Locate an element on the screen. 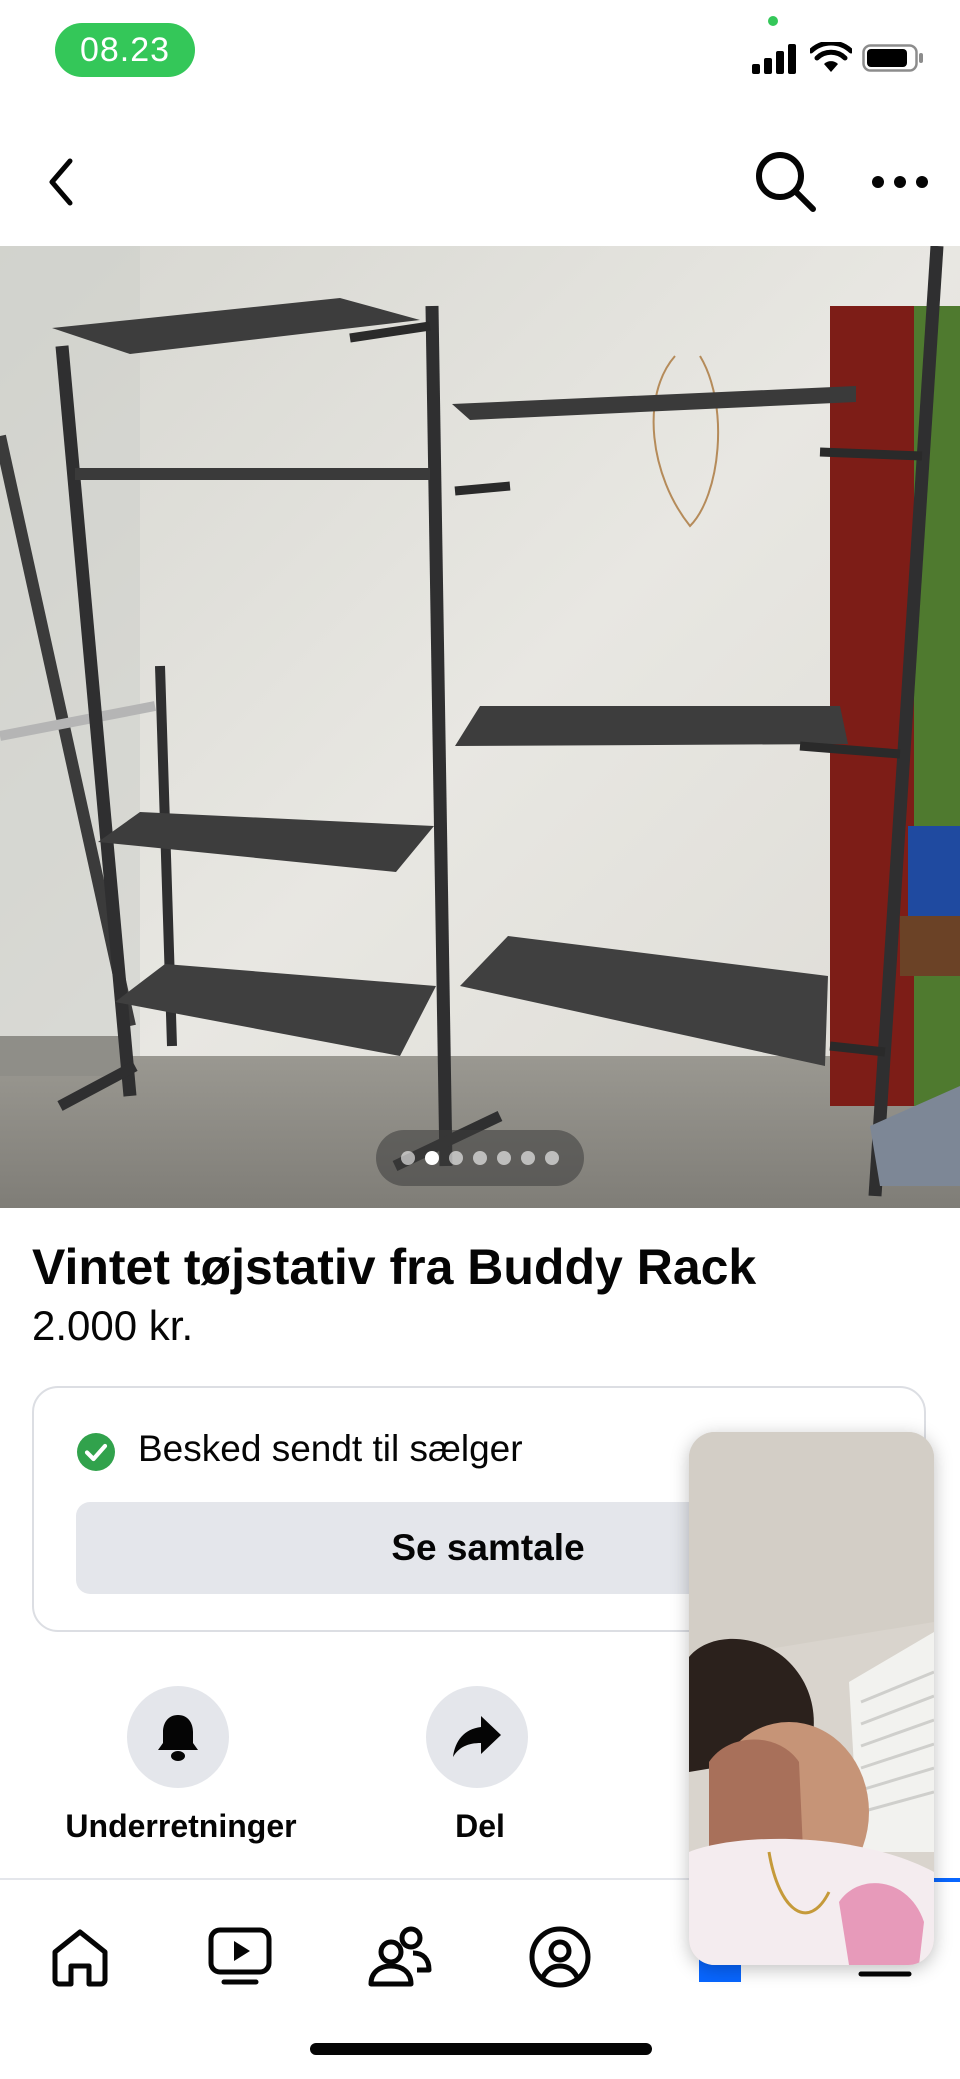 This screenshot has height=2079, width=960. profile-icon is located at coordinates (560, 1957).